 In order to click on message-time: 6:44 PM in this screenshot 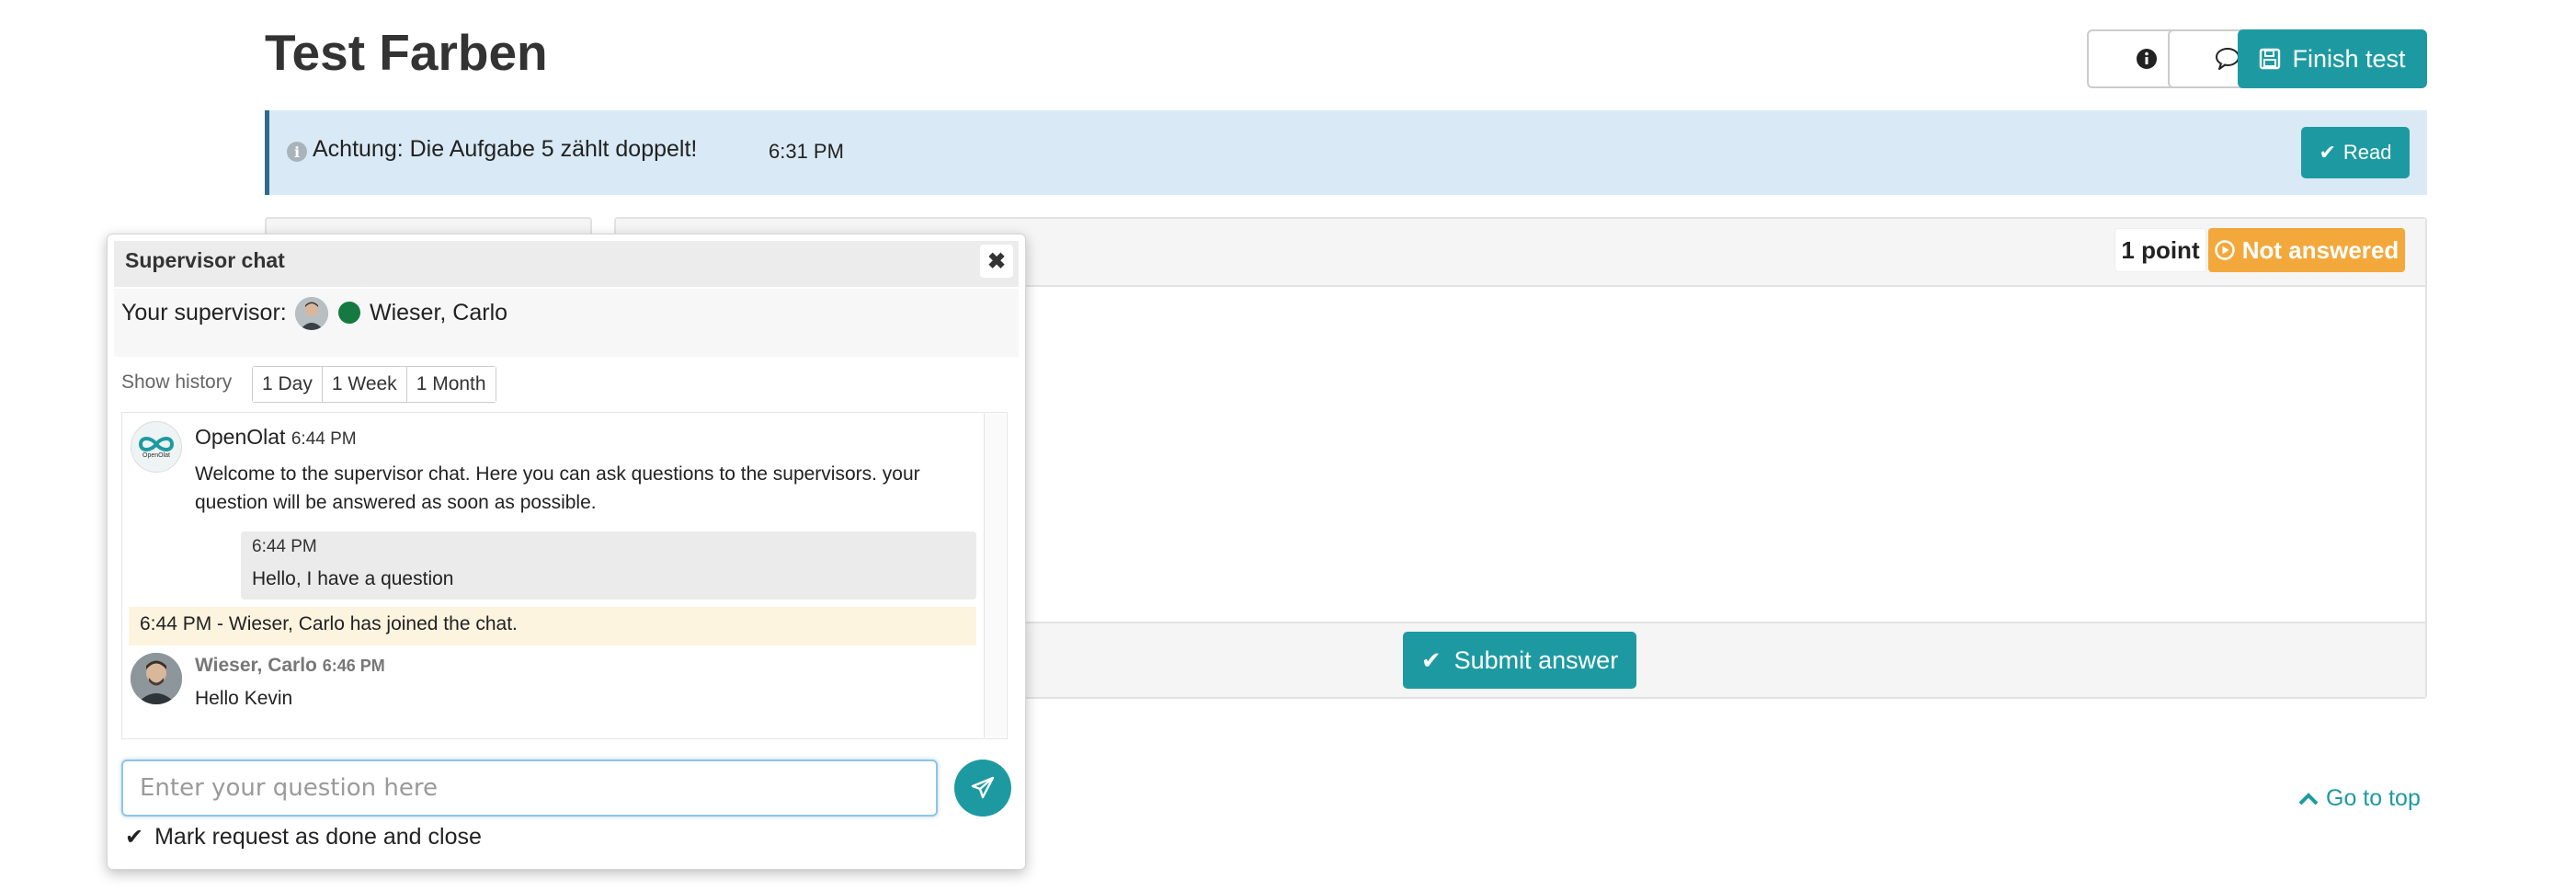, I will do `click(324, 439)`.